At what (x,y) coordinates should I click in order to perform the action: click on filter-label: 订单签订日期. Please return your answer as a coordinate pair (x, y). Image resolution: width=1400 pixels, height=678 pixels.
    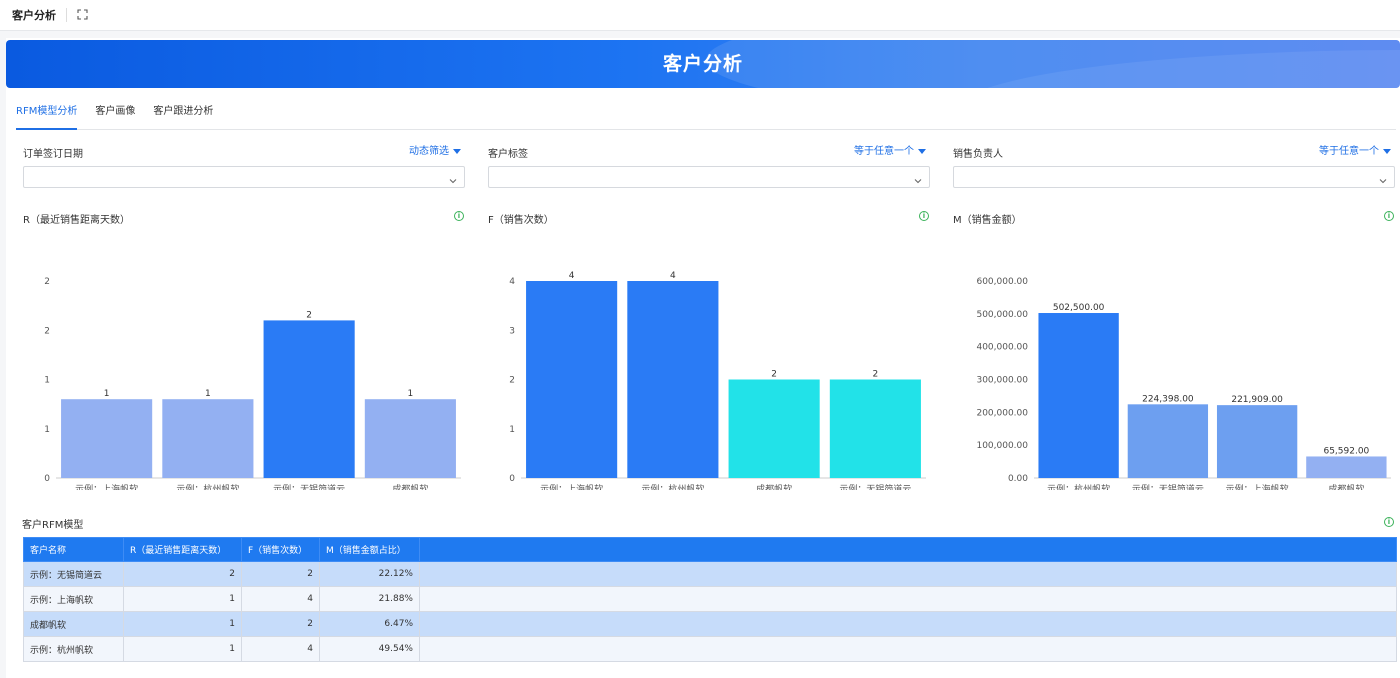
    Looking at the image, I should click on (53, 154).